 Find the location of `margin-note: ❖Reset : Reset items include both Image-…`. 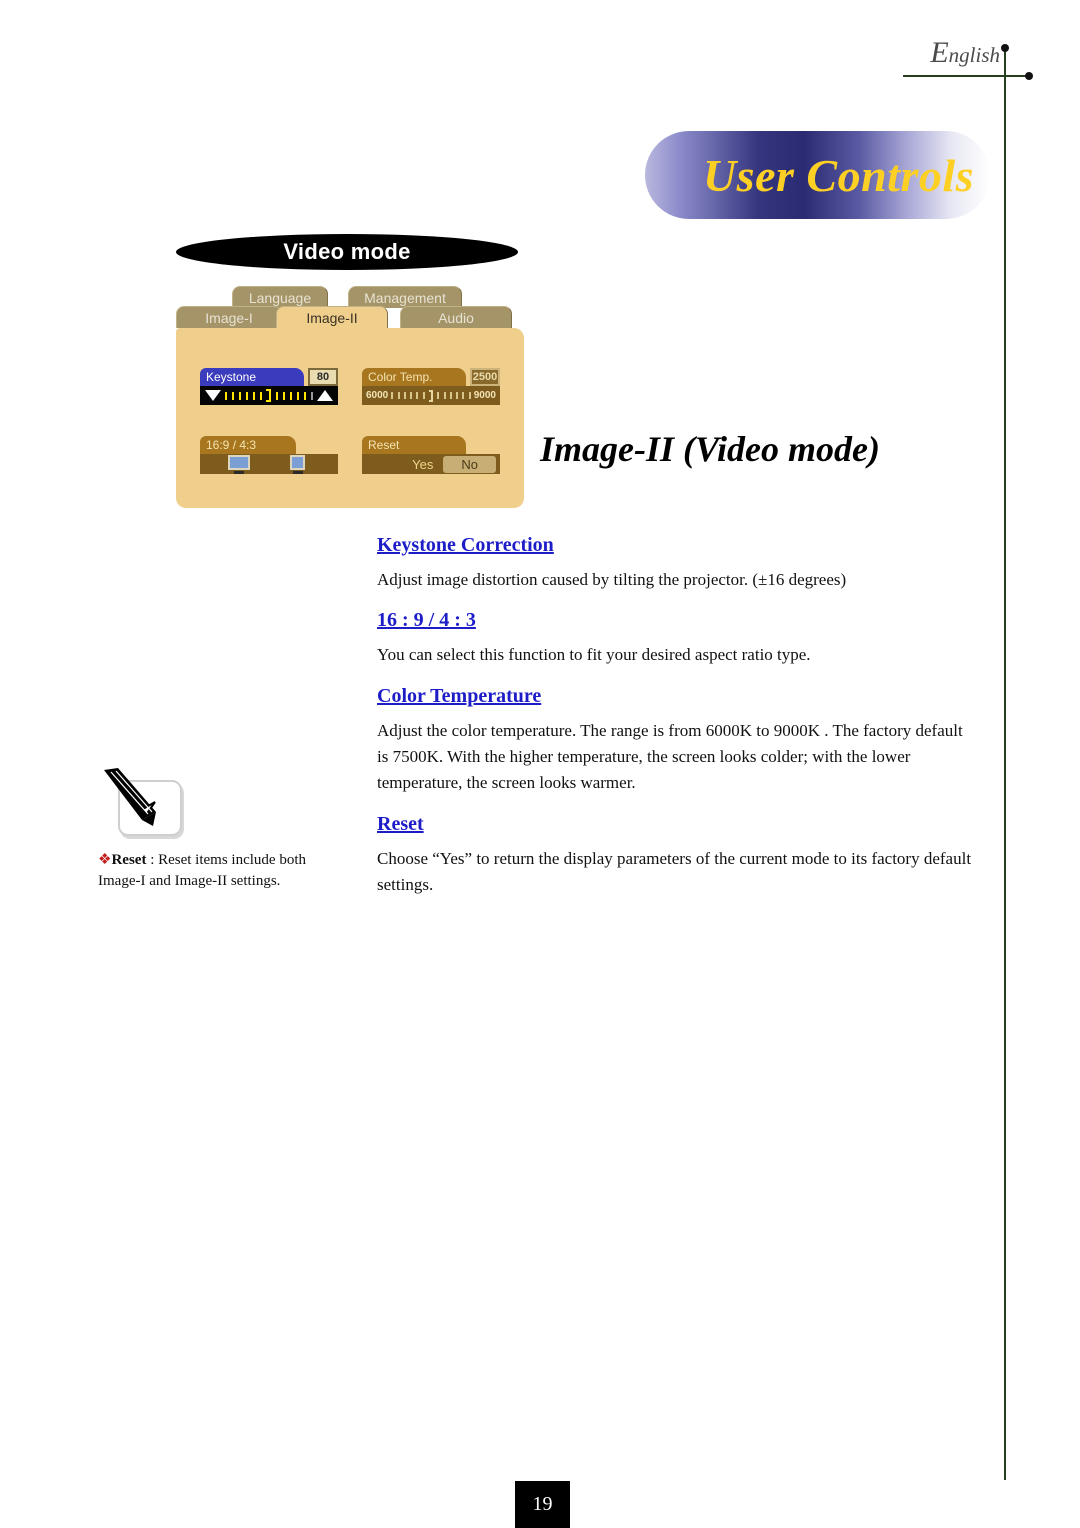

margin-note: ❖Reset : Reset items include both Image-… is located at coordinates (223, 830).